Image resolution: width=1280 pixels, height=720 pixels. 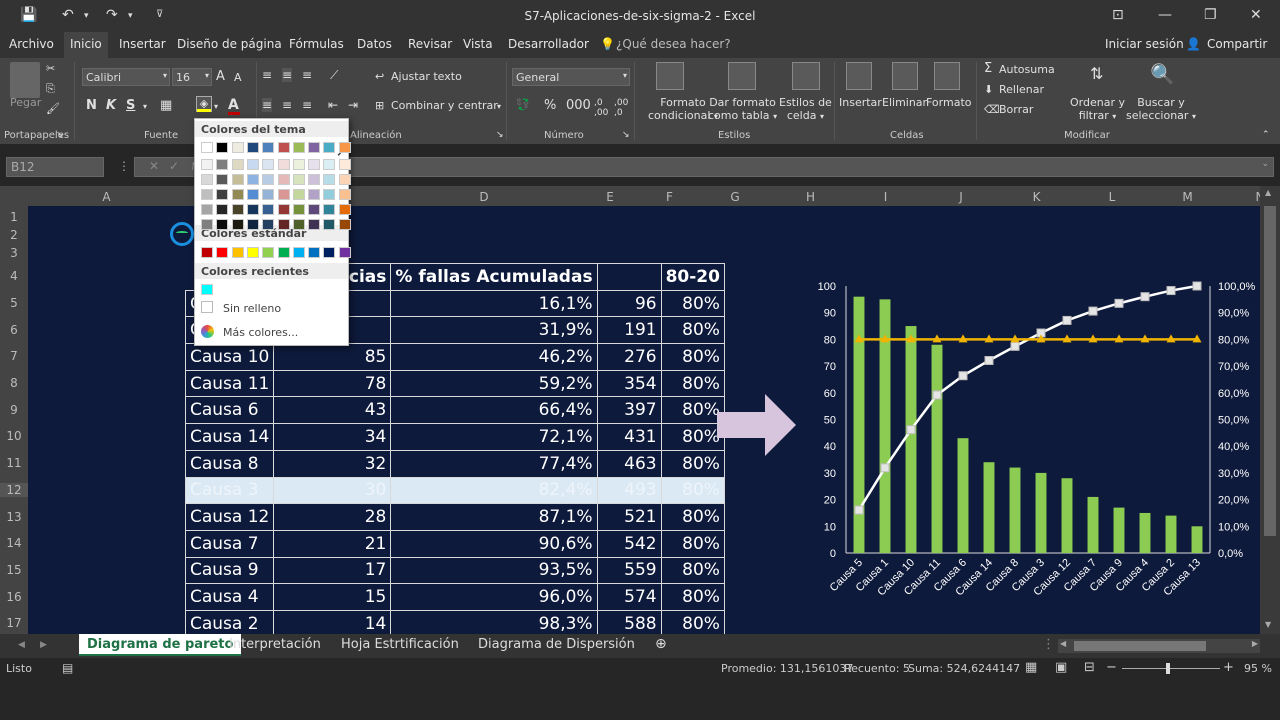 What do you see at coordinates (1027, 69) in the screenshot?
I see `autosum-button: Autosuma` at bounding box center [1027, 69].